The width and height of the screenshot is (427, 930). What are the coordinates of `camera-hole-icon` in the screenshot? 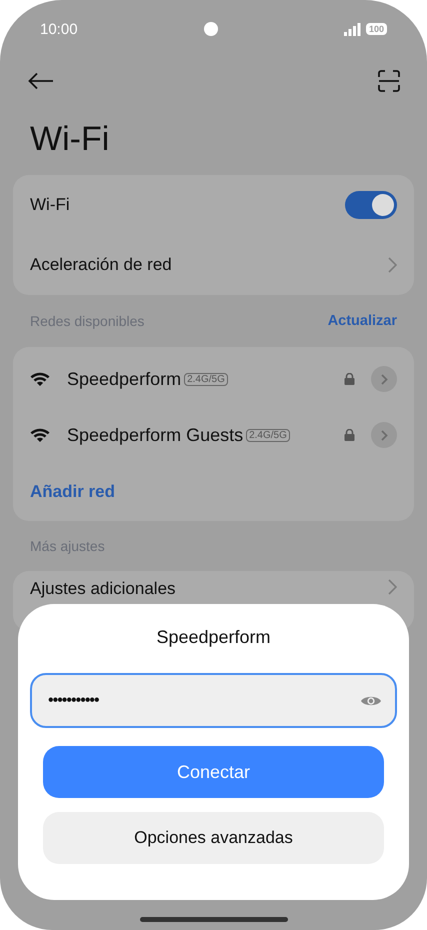 It's located at (211, 29).